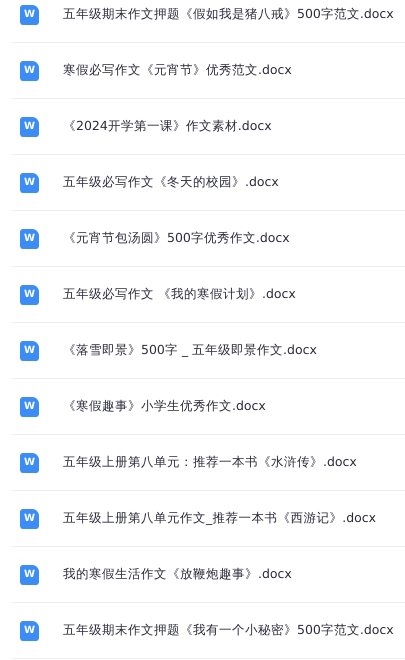 The width and height of the screenshot is (405, 660). Describe the element at coordinates (219, 518) in the screenshot. I see `file-name: 五年级上册第八单元作文_推荐一本书《西游记》.docx` at that location.